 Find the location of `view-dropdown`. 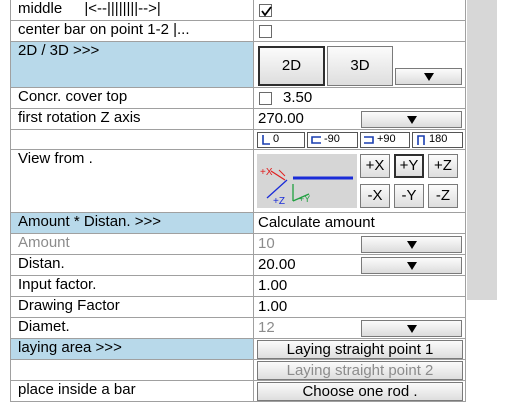

view-dropdown is located at coordinates (428, 76).